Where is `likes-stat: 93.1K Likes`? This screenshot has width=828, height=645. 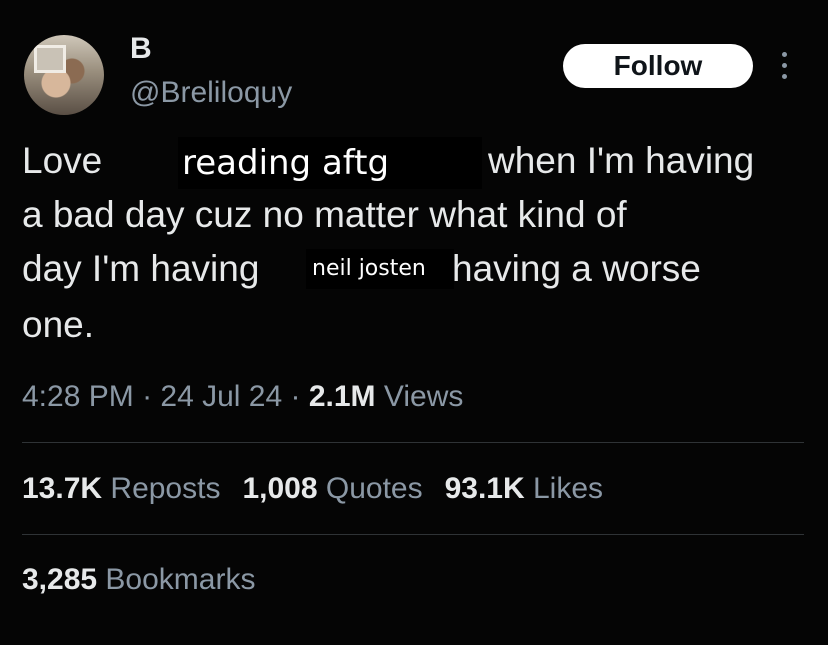
likes-stat: 93.1K Likes is located at coordinates (524, 488).